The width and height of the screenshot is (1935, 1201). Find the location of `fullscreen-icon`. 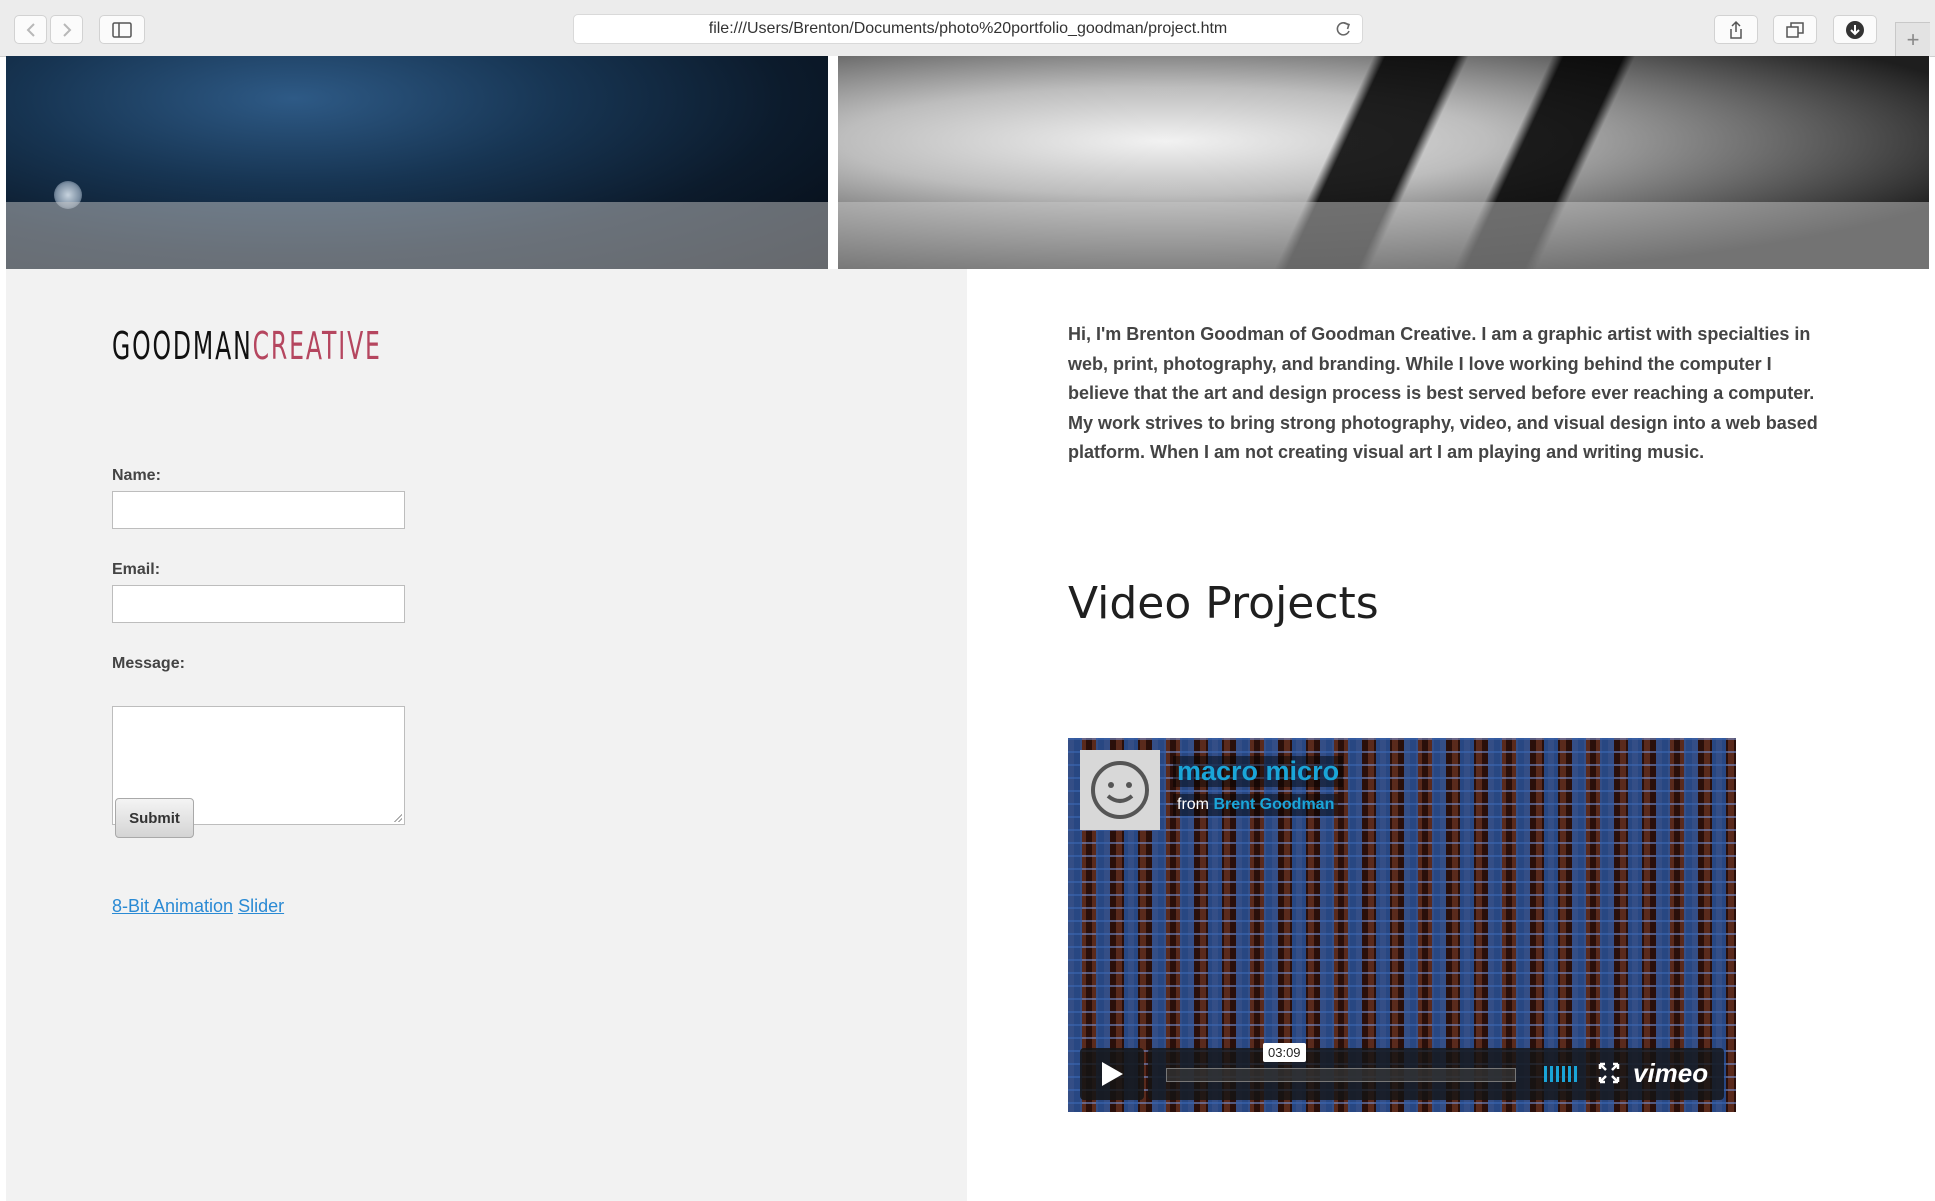

fullscreen-icon is located at coordinates (1609, 1075).